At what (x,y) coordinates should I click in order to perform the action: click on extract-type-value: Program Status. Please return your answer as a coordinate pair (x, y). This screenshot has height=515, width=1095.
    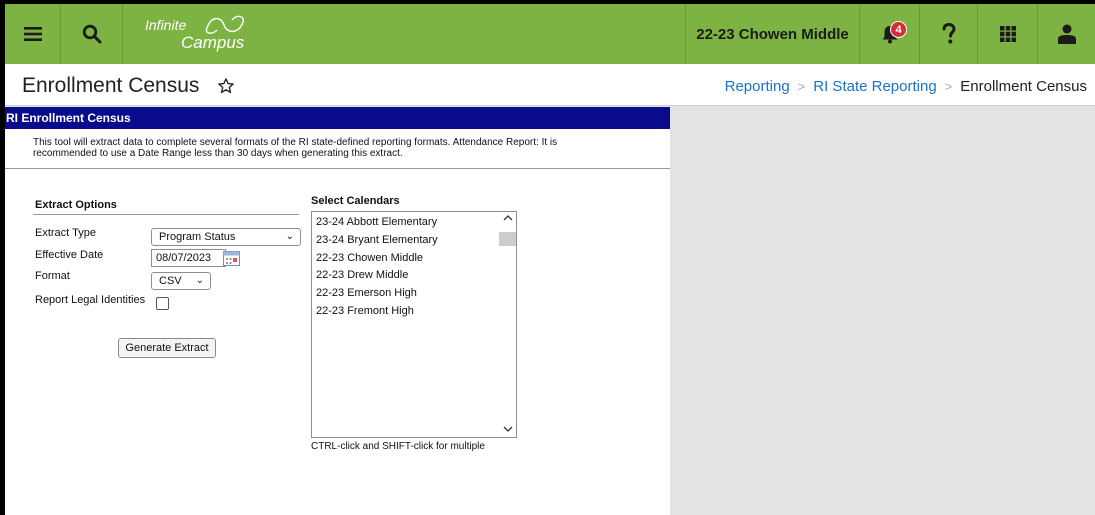
    Looking at the image, I should click on (197, 237).